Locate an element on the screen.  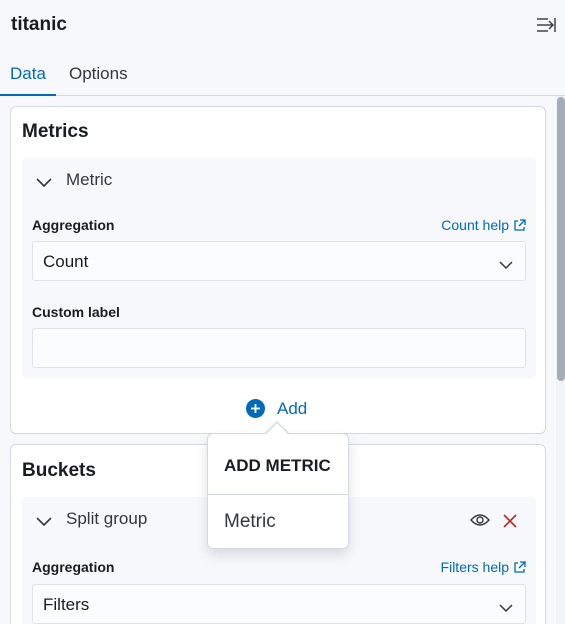
count-help-label: Count help is located at coordinates (475, 225).